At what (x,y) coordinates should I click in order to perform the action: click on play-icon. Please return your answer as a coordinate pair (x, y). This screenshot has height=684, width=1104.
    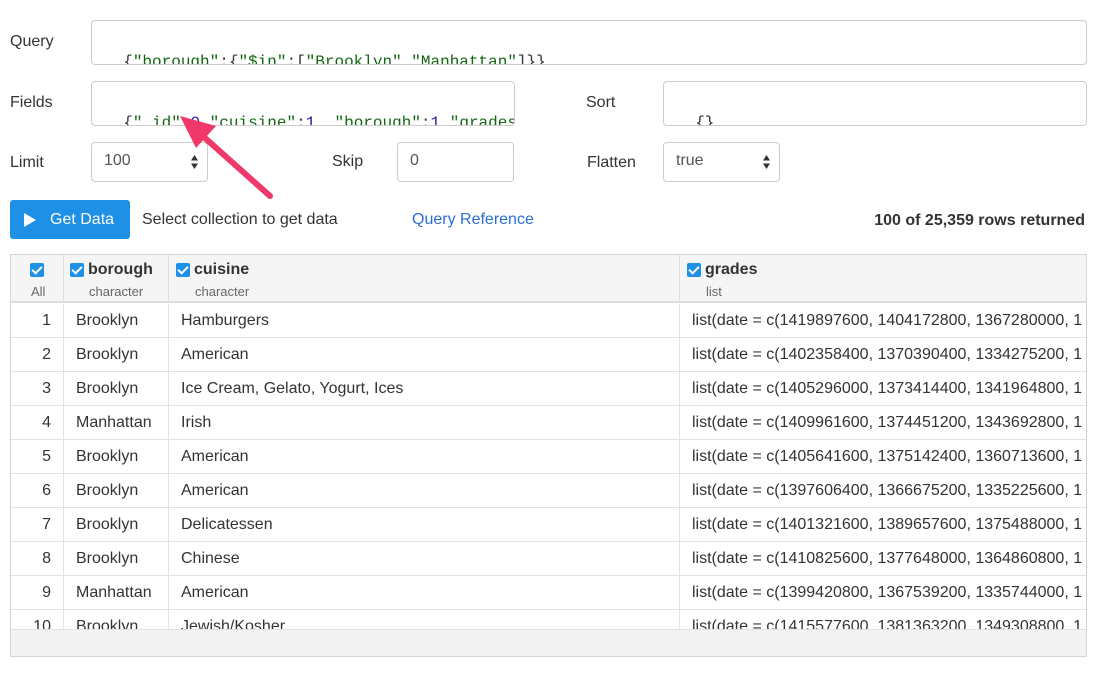
    Looking at the image, I should click on (30, 219).